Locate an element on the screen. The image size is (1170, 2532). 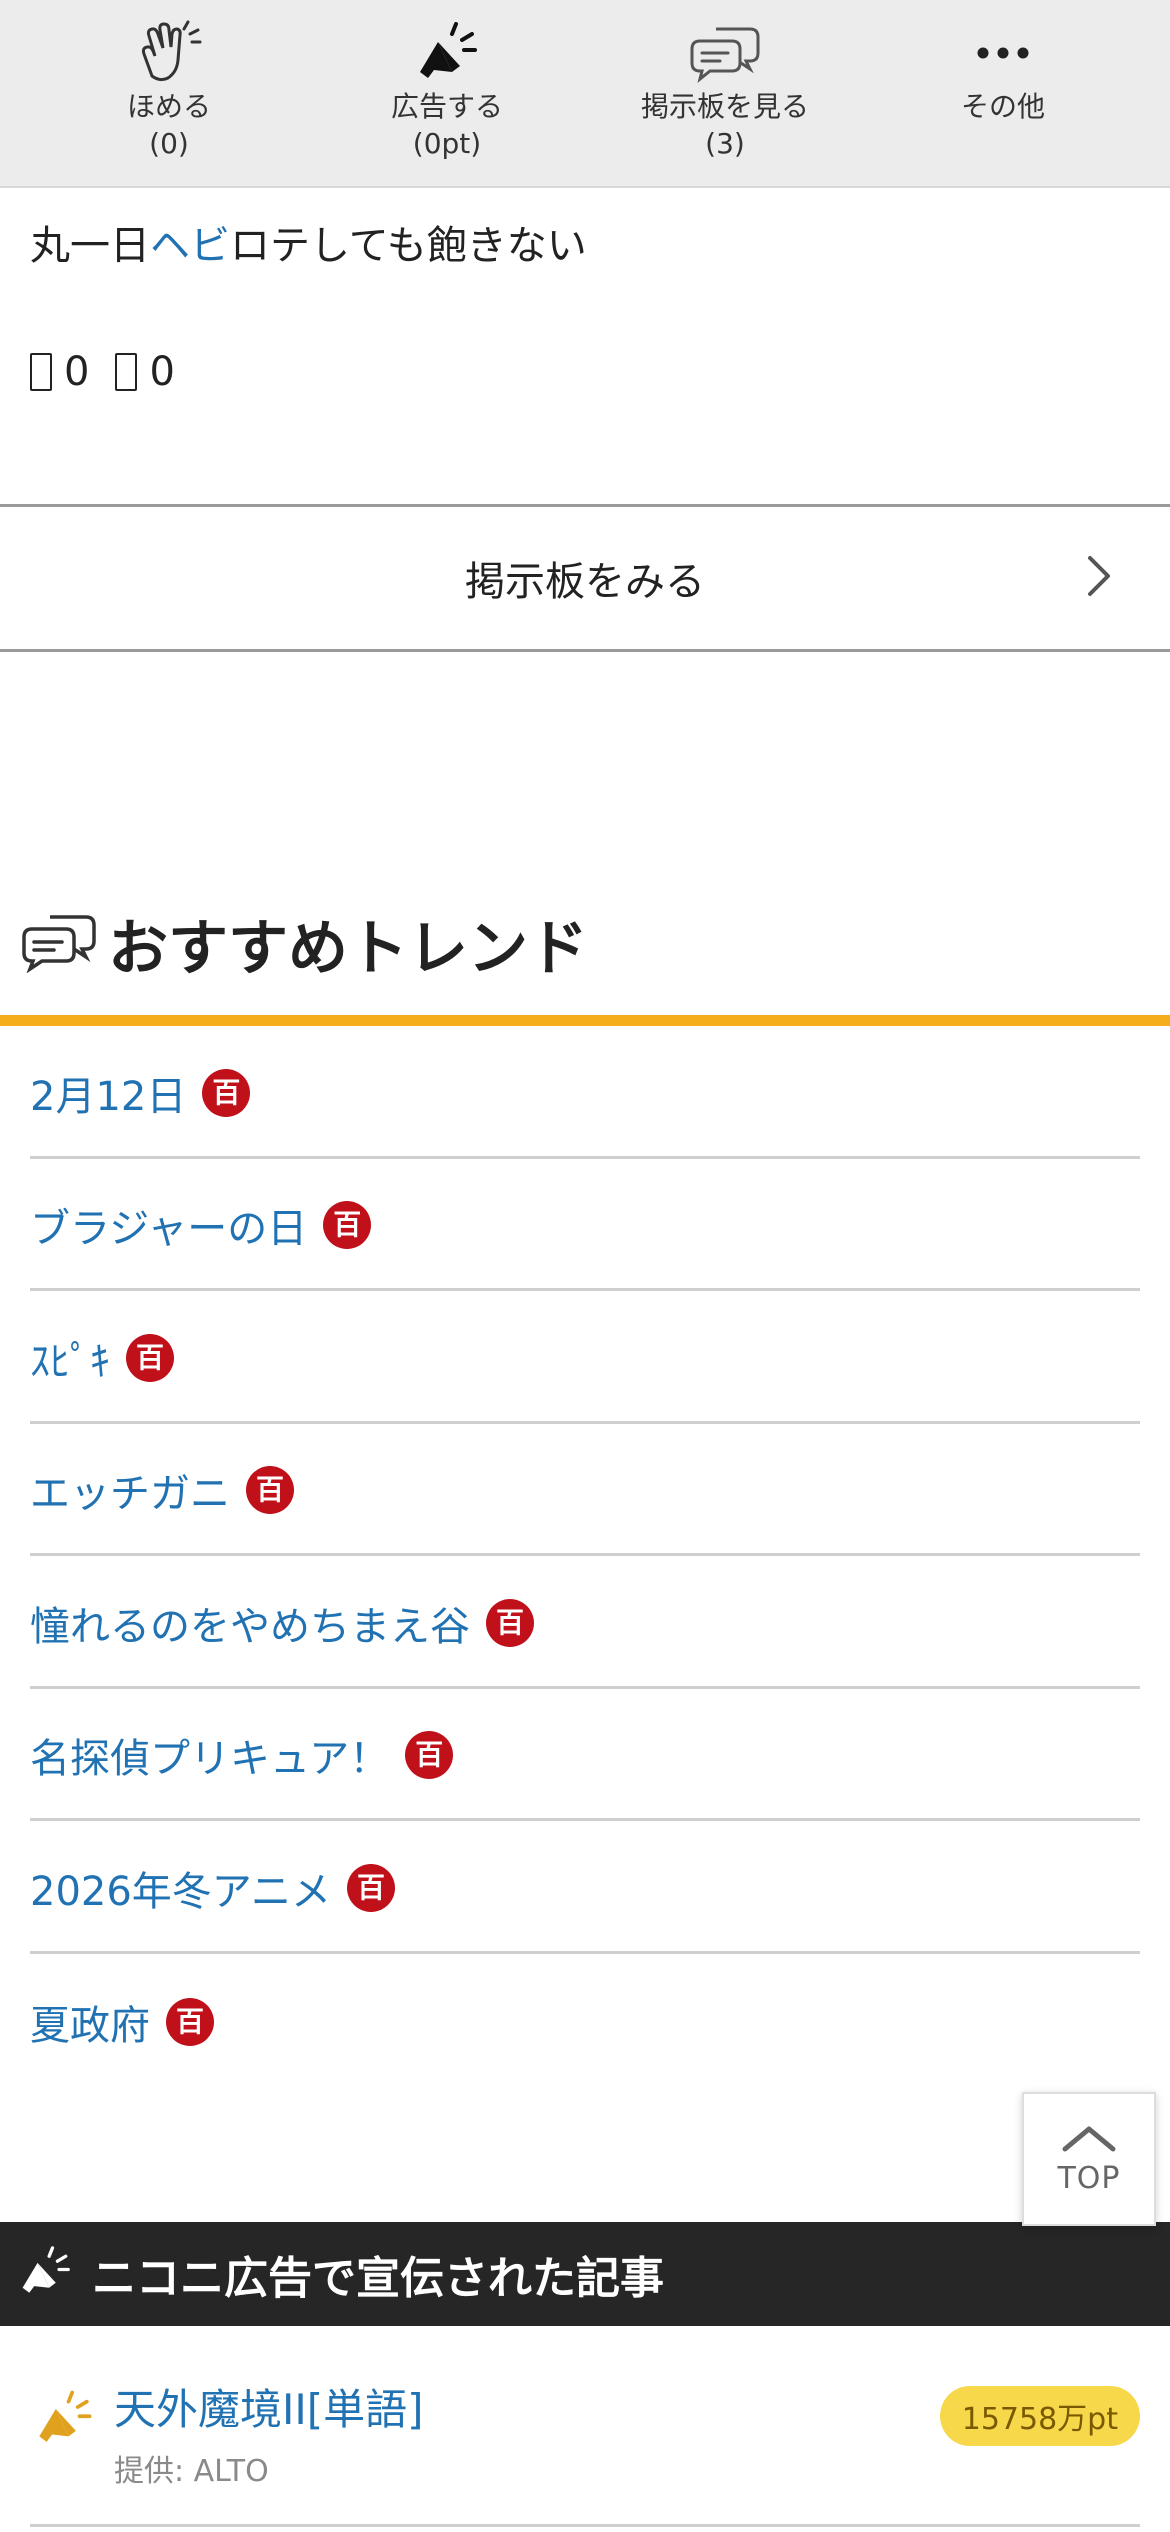
ad-section-title: ニコニ広告で宣伝された記事 is located at coordinates (378, 2278).